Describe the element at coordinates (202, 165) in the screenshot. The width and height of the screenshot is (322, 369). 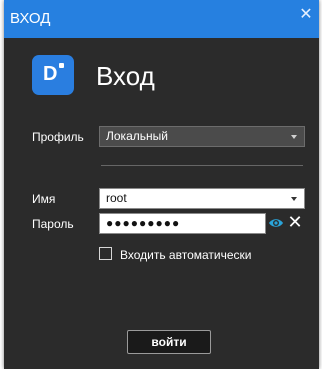
I see `divider` at that location.